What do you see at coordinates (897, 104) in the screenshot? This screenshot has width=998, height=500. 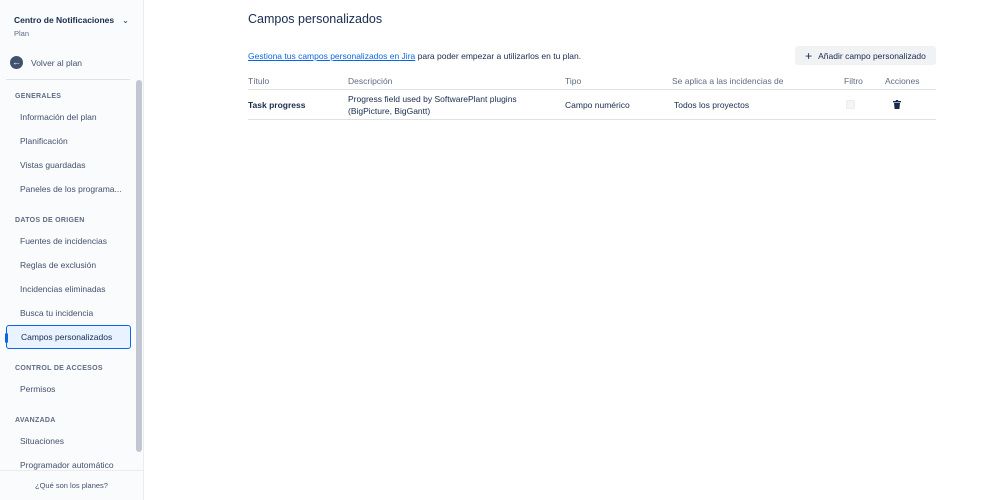 I see `trash-icon` at bounding box center [897, 104].